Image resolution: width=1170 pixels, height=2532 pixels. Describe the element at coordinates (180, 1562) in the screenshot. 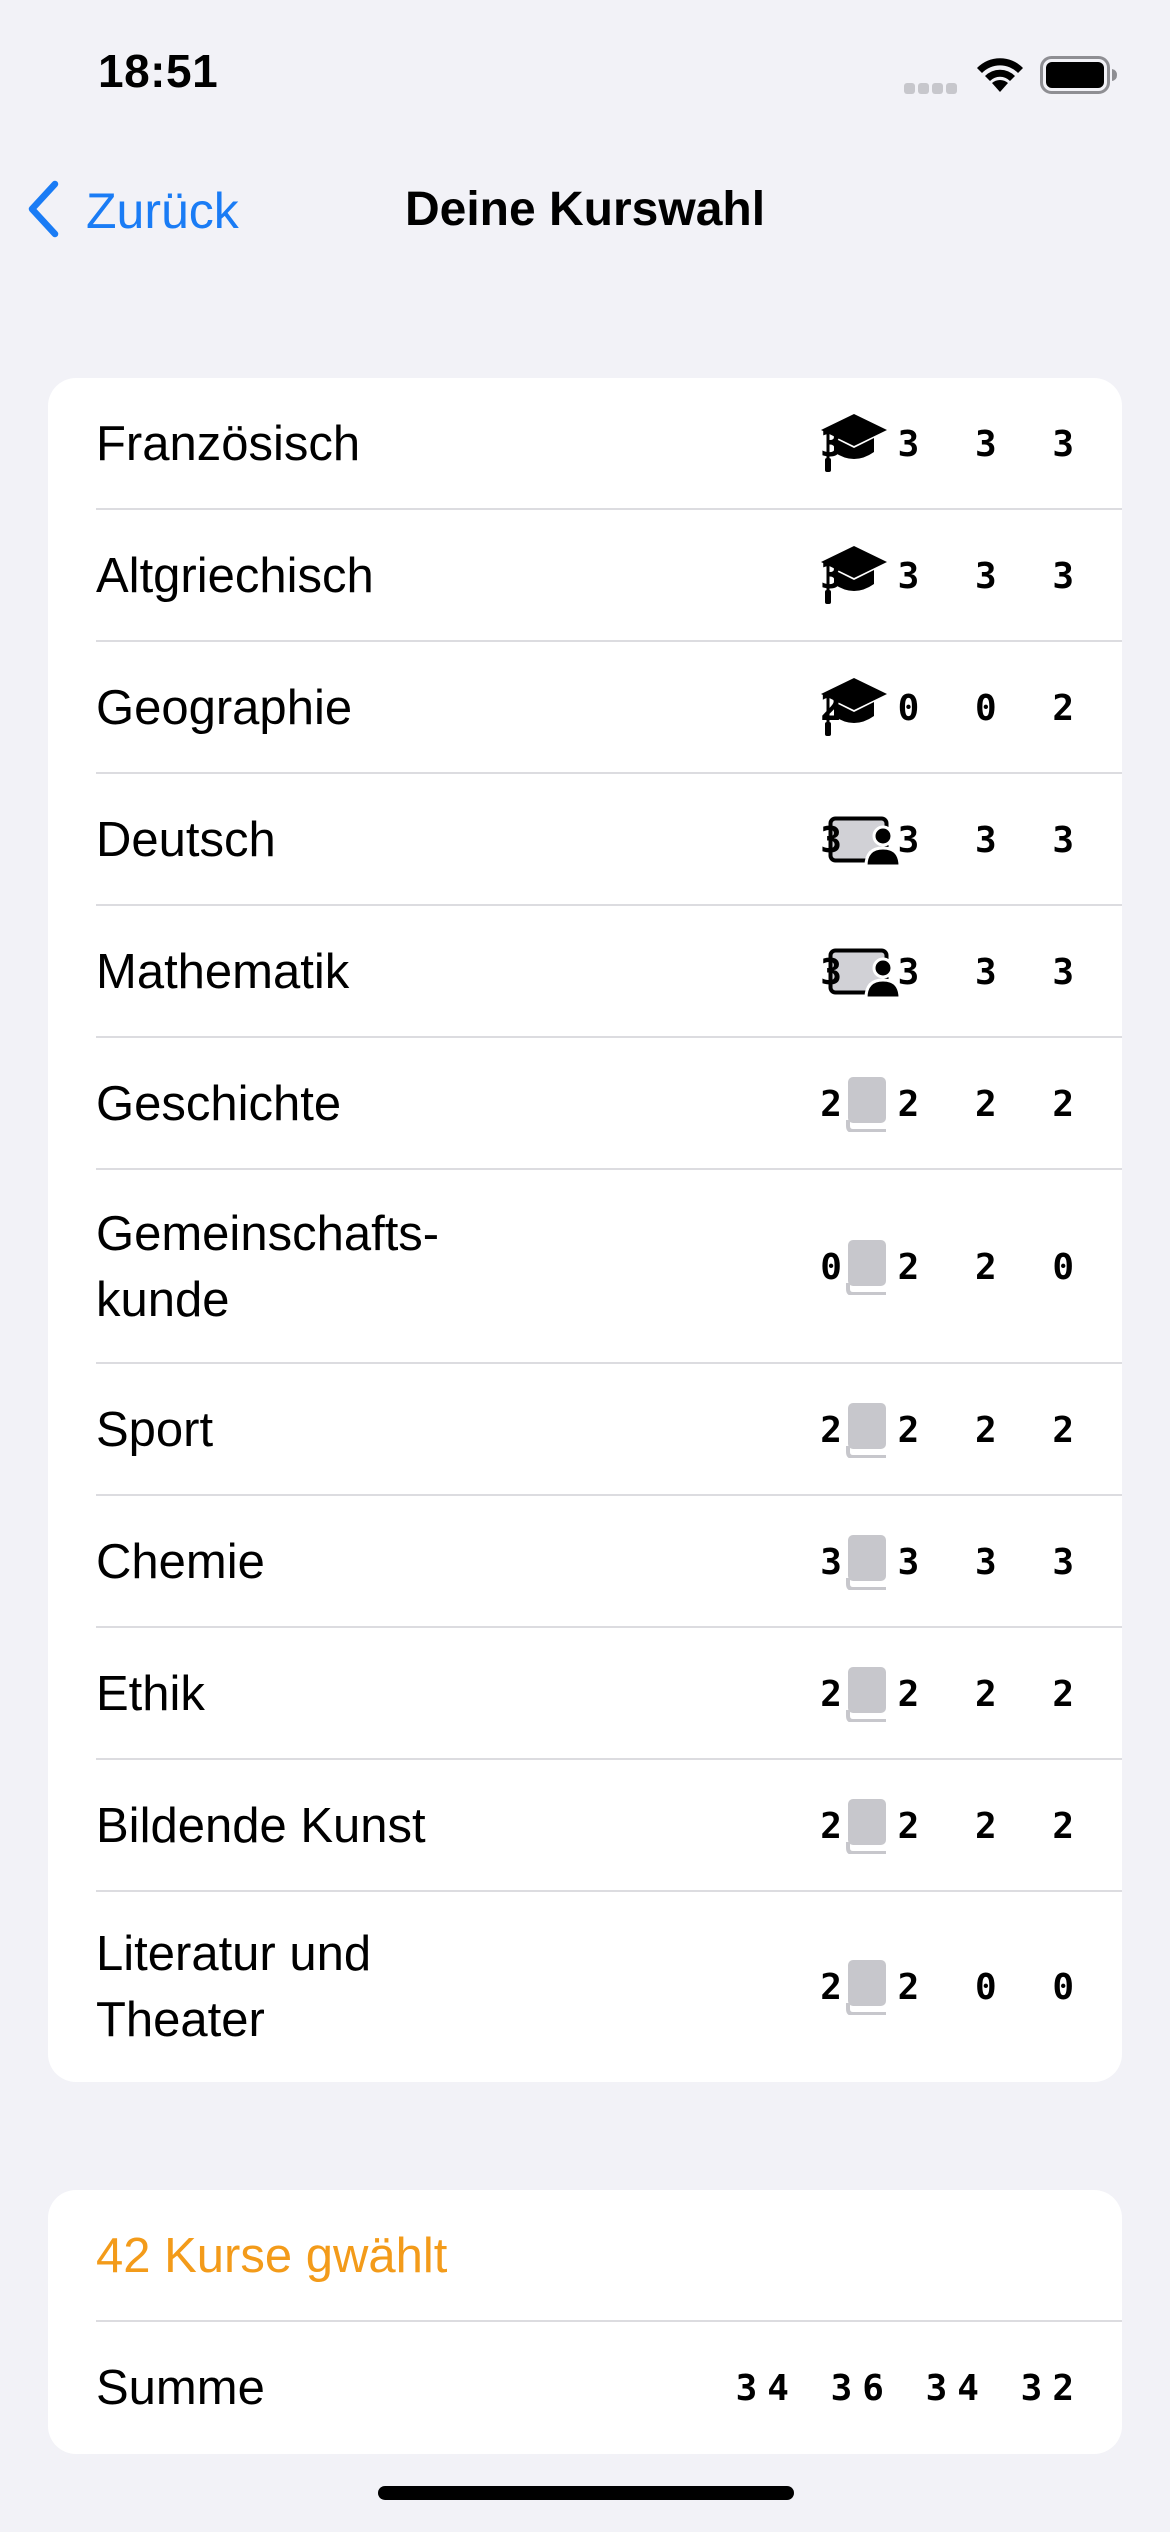

I see `course-name: Chemie` at that location.